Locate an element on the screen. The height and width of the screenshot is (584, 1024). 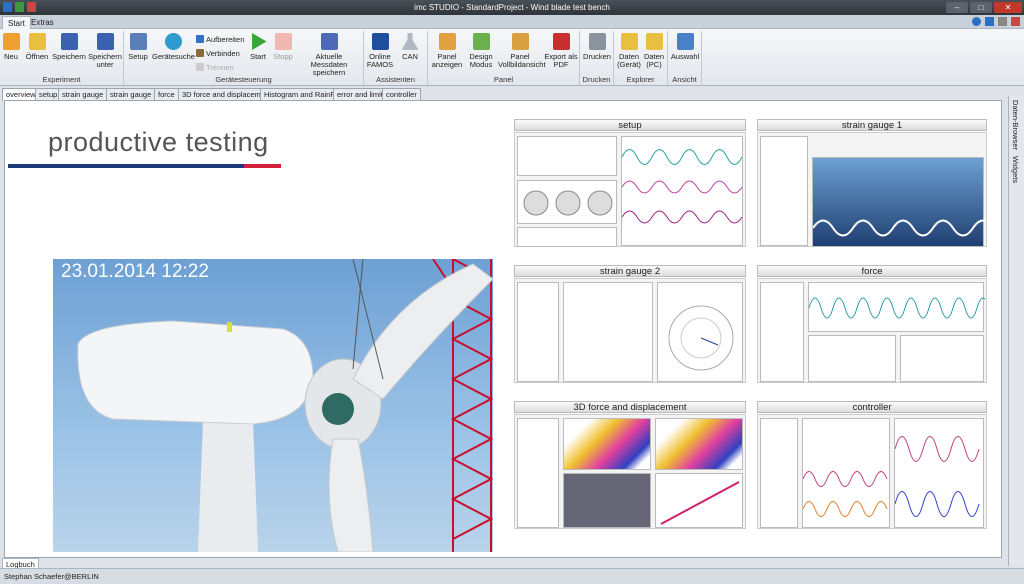
force-values is located at coordinates (782, 332).